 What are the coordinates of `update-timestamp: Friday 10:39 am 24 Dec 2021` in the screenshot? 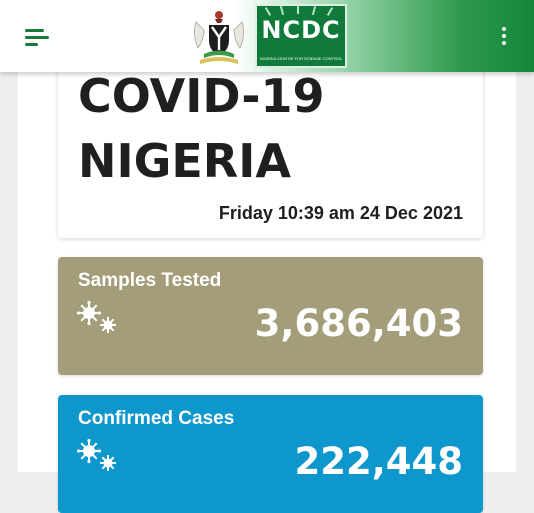 It's located at (340, 213).